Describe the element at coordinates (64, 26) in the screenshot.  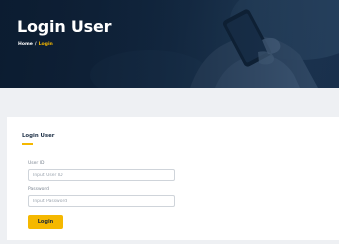
I see `page-title: Login User` at that location.